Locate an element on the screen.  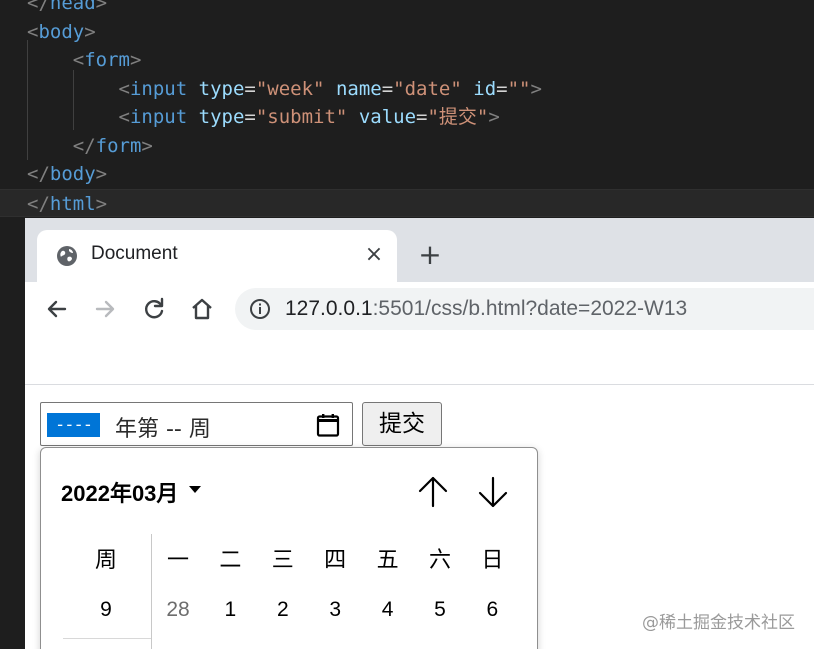
code-line: <input type="week" name="date" id=""> is located at coordinates (407, 89).